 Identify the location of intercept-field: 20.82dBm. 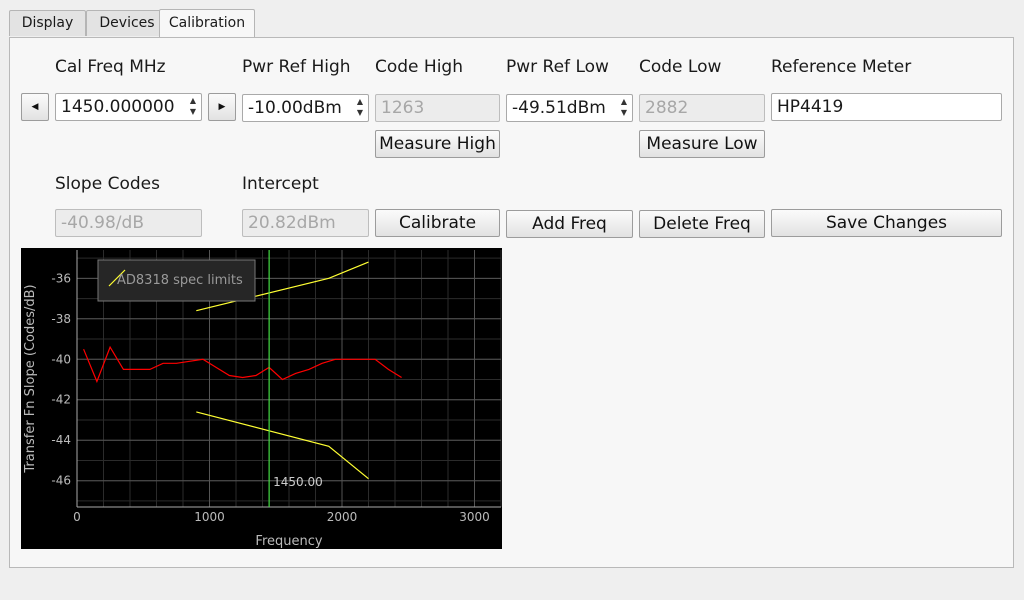
(305, 223).